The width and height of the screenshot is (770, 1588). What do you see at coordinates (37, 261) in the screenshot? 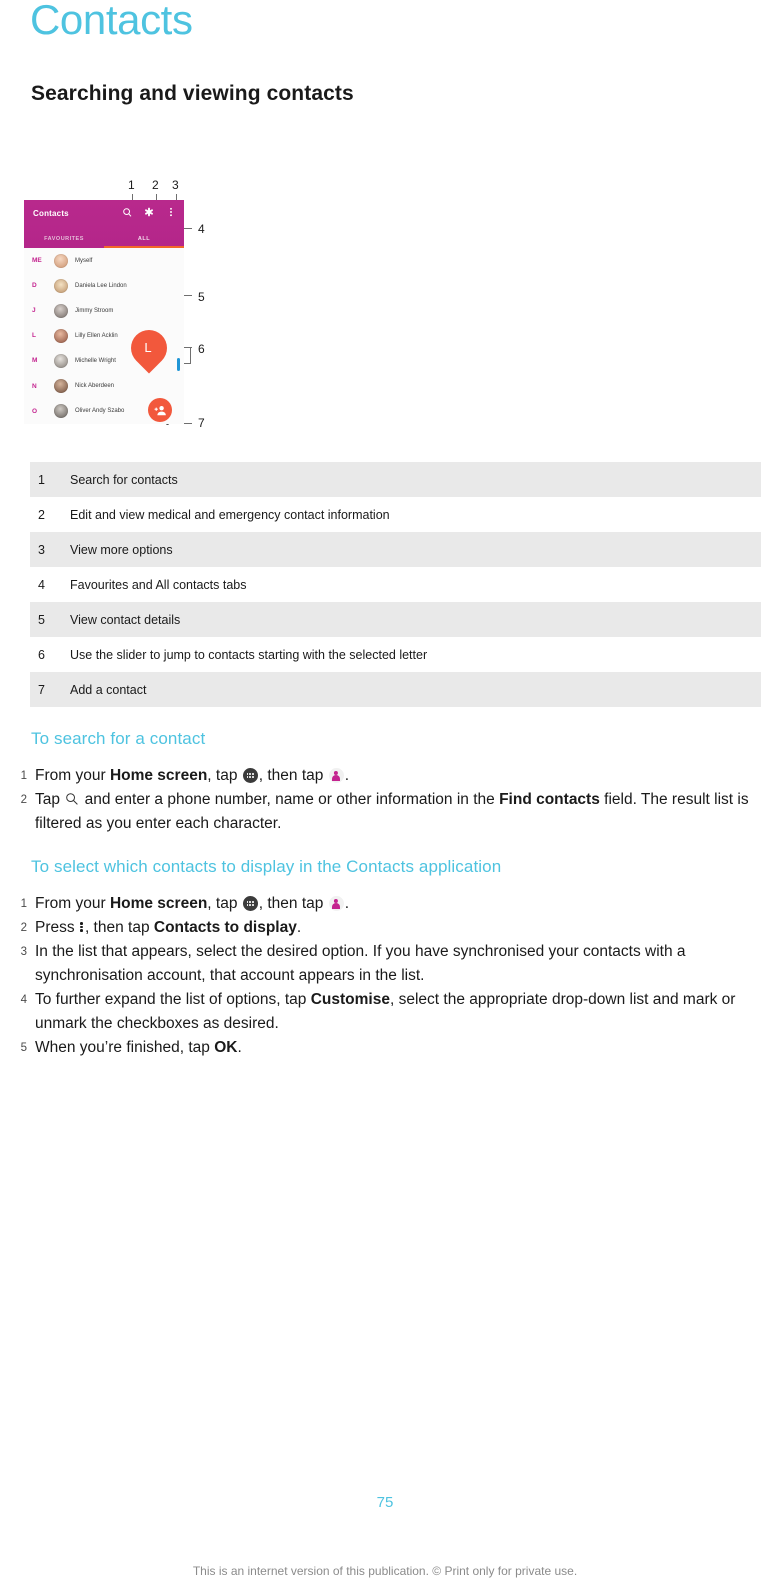
I see `index-letter: ME` at bounding box center [37, 261].